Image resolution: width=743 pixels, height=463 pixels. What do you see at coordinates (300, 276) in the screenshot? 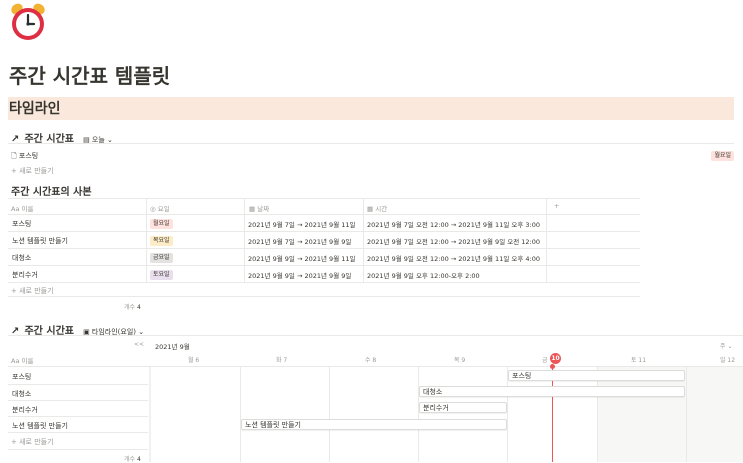
I see `row-date: 2021년 9월 9일 → 2021년 9월 9일` at bounding box center [300, 276].